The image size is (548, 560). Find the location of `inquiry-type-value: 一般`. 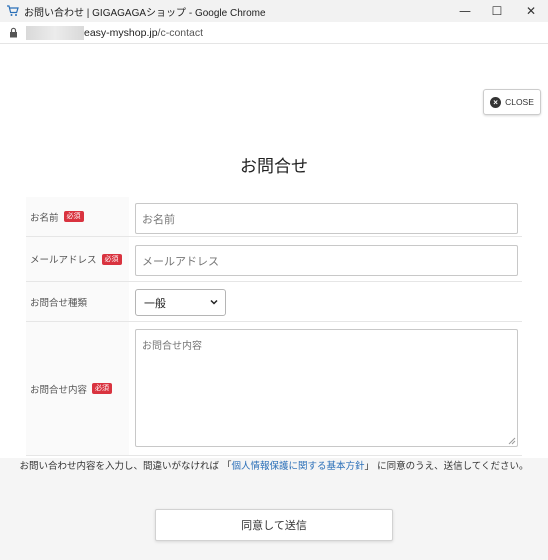

inquiry-type-value: 一般 is located at coordinates (155, 303).